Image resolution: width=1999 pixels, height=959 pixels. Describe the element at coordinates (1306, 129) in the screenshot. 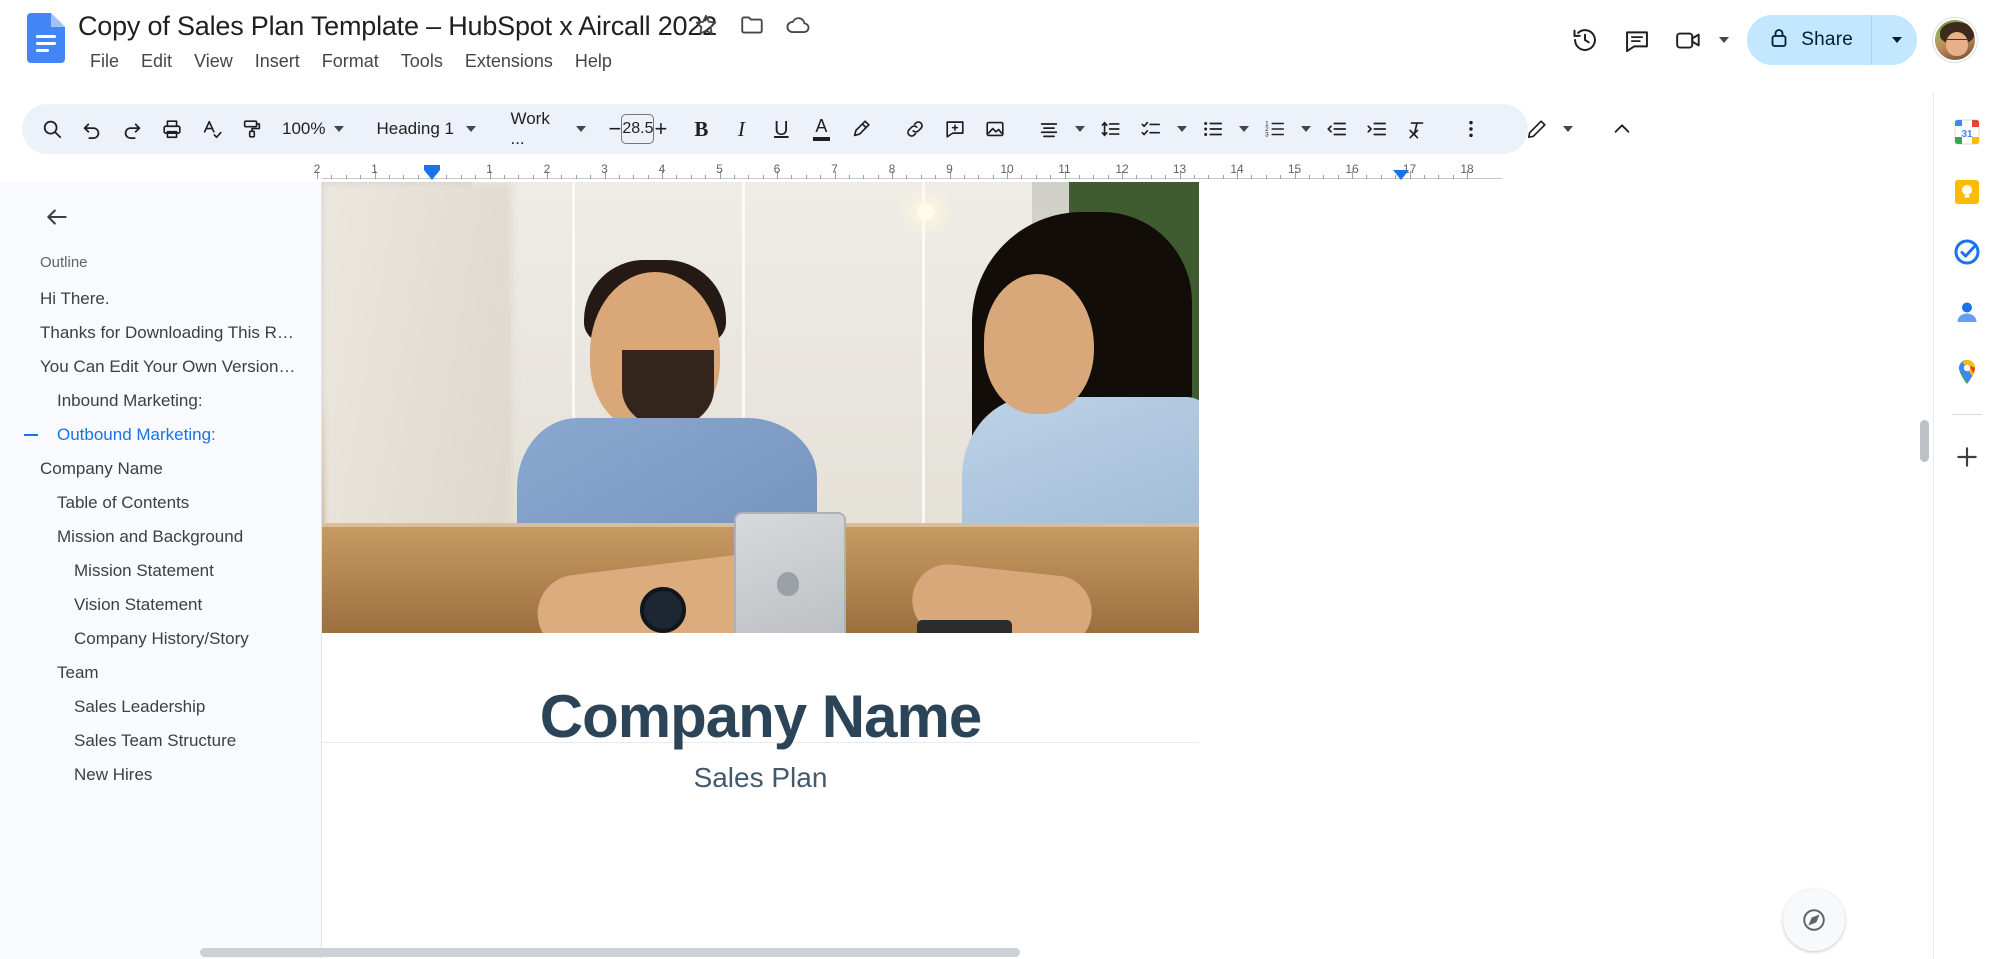

I see `numbered-list-chevron-down-icon` at that location.